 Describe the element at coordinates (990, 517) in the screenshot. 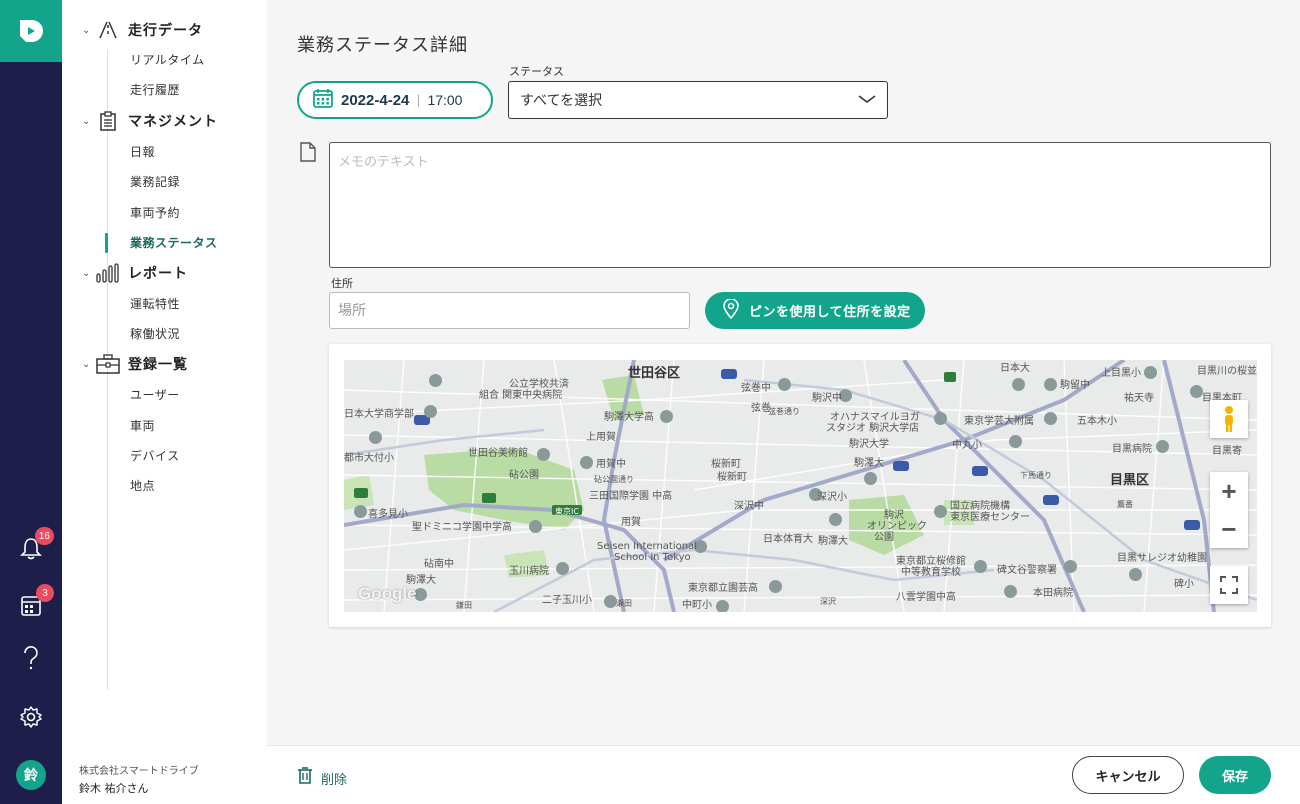

I see `map-label: 東京医療センター` at that location.